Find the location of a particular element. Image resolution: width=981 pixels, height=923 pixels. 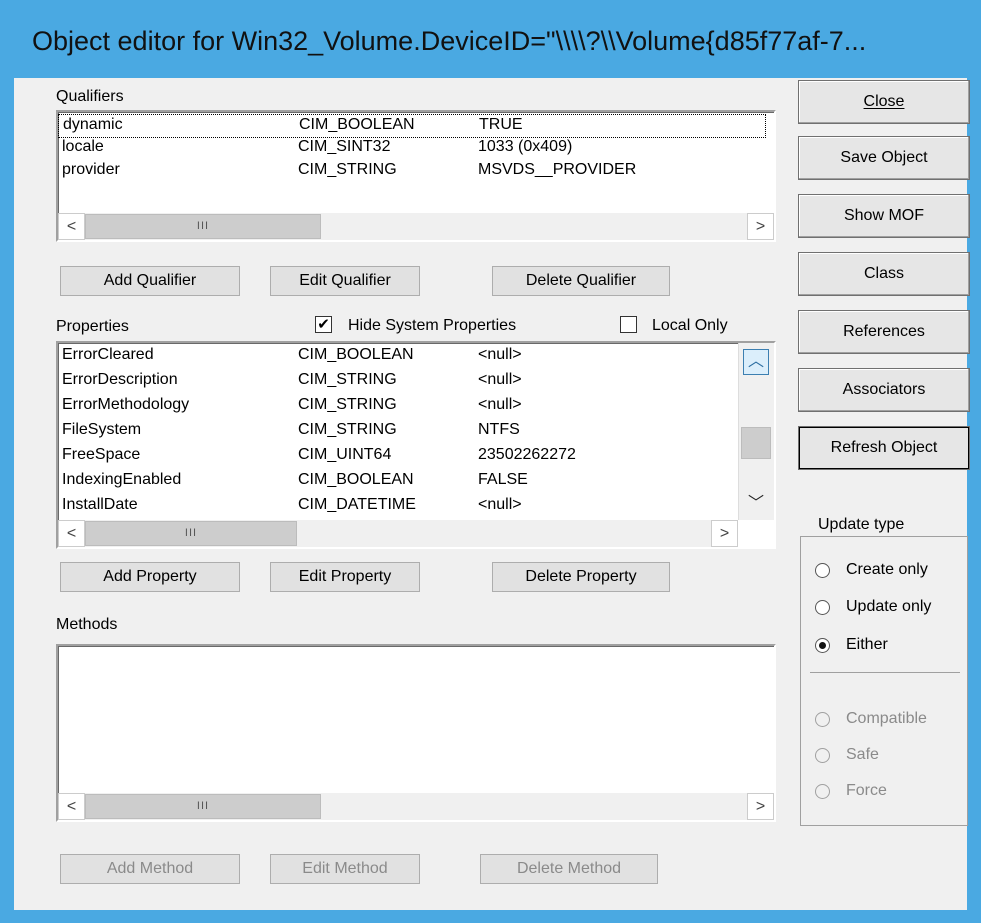

hide-system-properties-checkbox: ✔ is located at coordinates (323, 324).